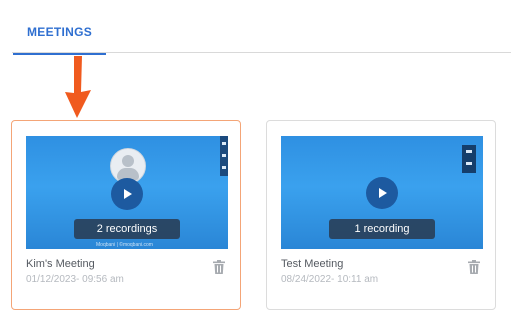  Describe the element at coordinates (75, 279) in the screenshot. I see `meeting-date: 01/12/2023- 09:56 am` at that location.